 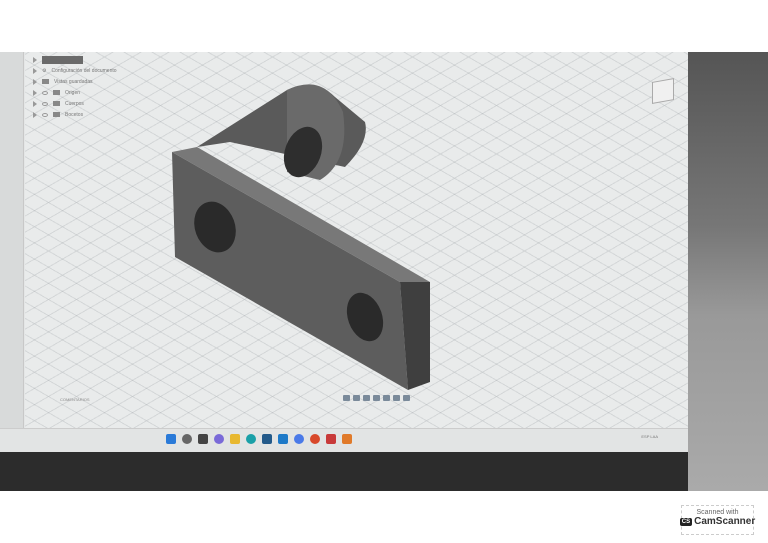 I want to click on windows-start-icon, so click(x=171, y=439).